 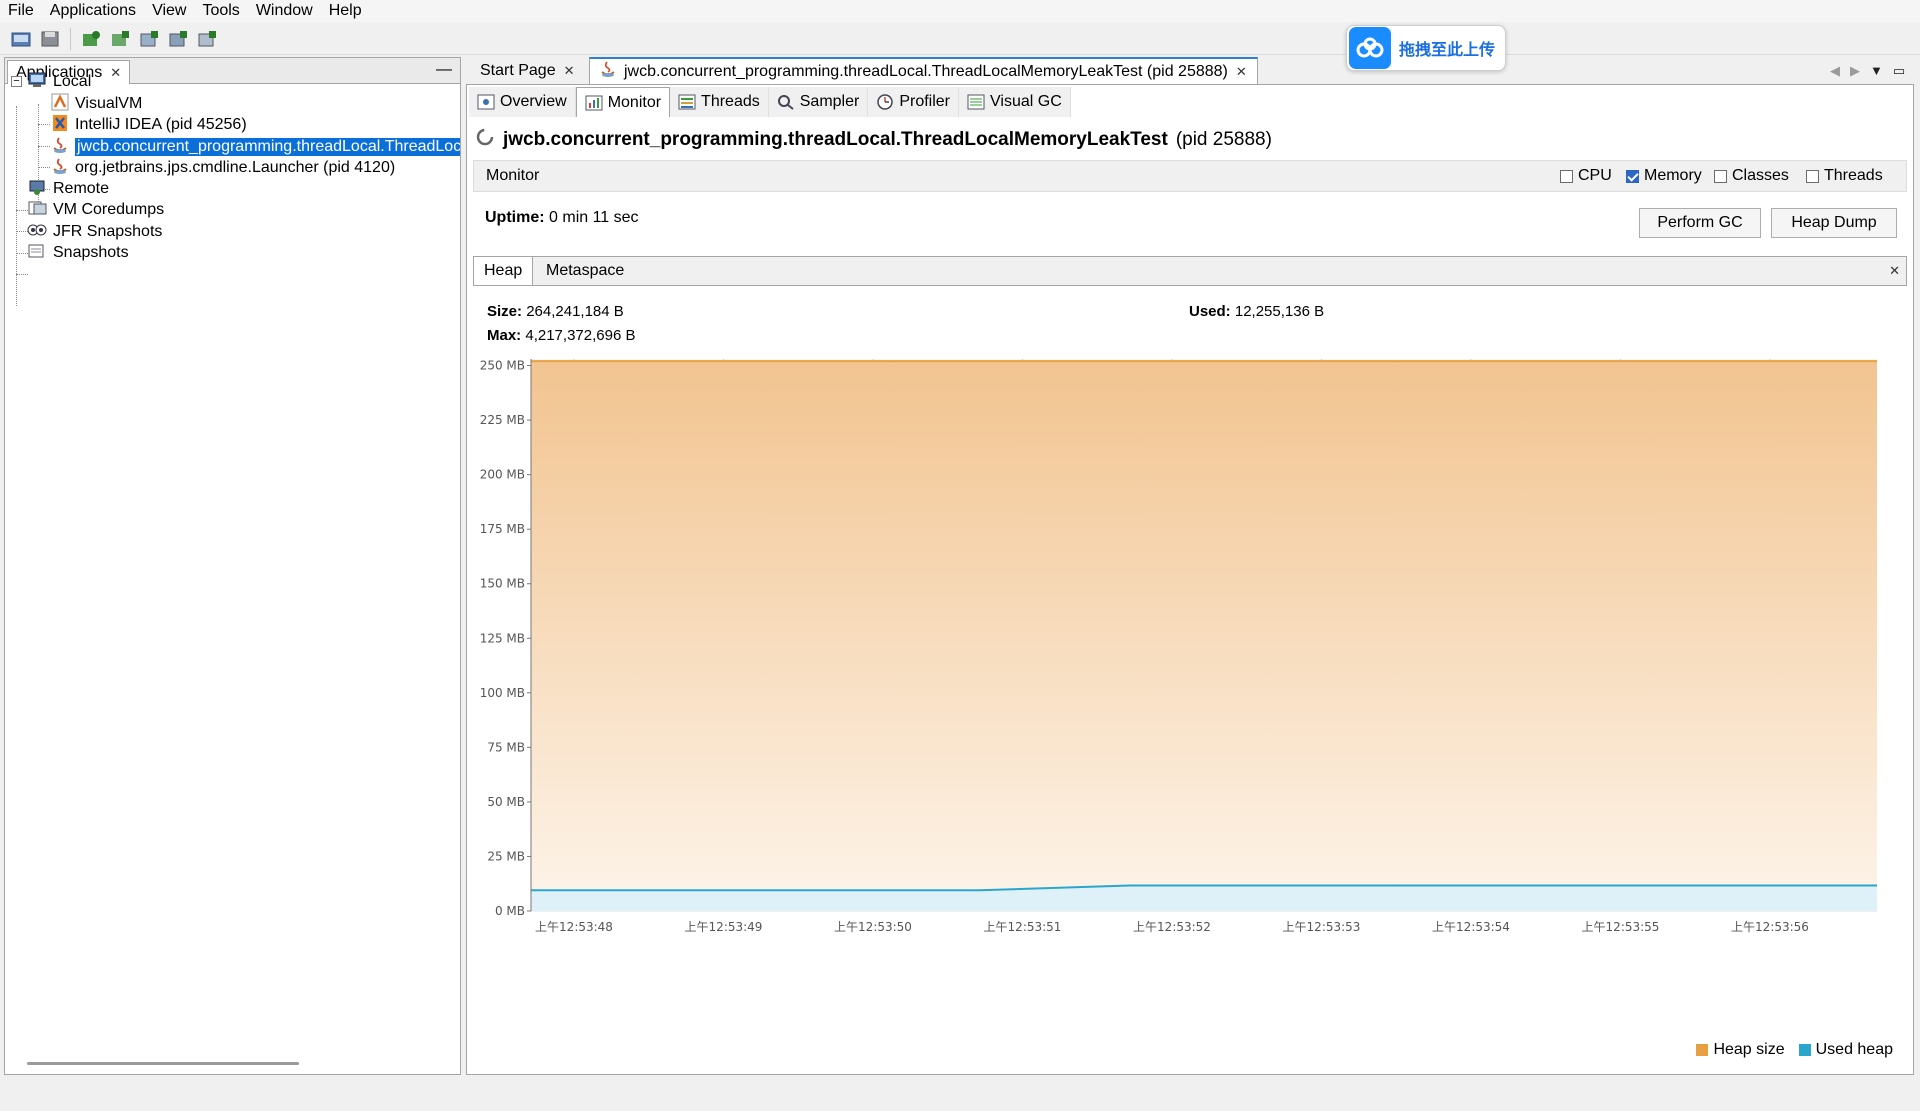 What do you see at coordinates (504, 271) in the screenshot?
I see `tab-heap: Heap` at bounding box center [504, 271].